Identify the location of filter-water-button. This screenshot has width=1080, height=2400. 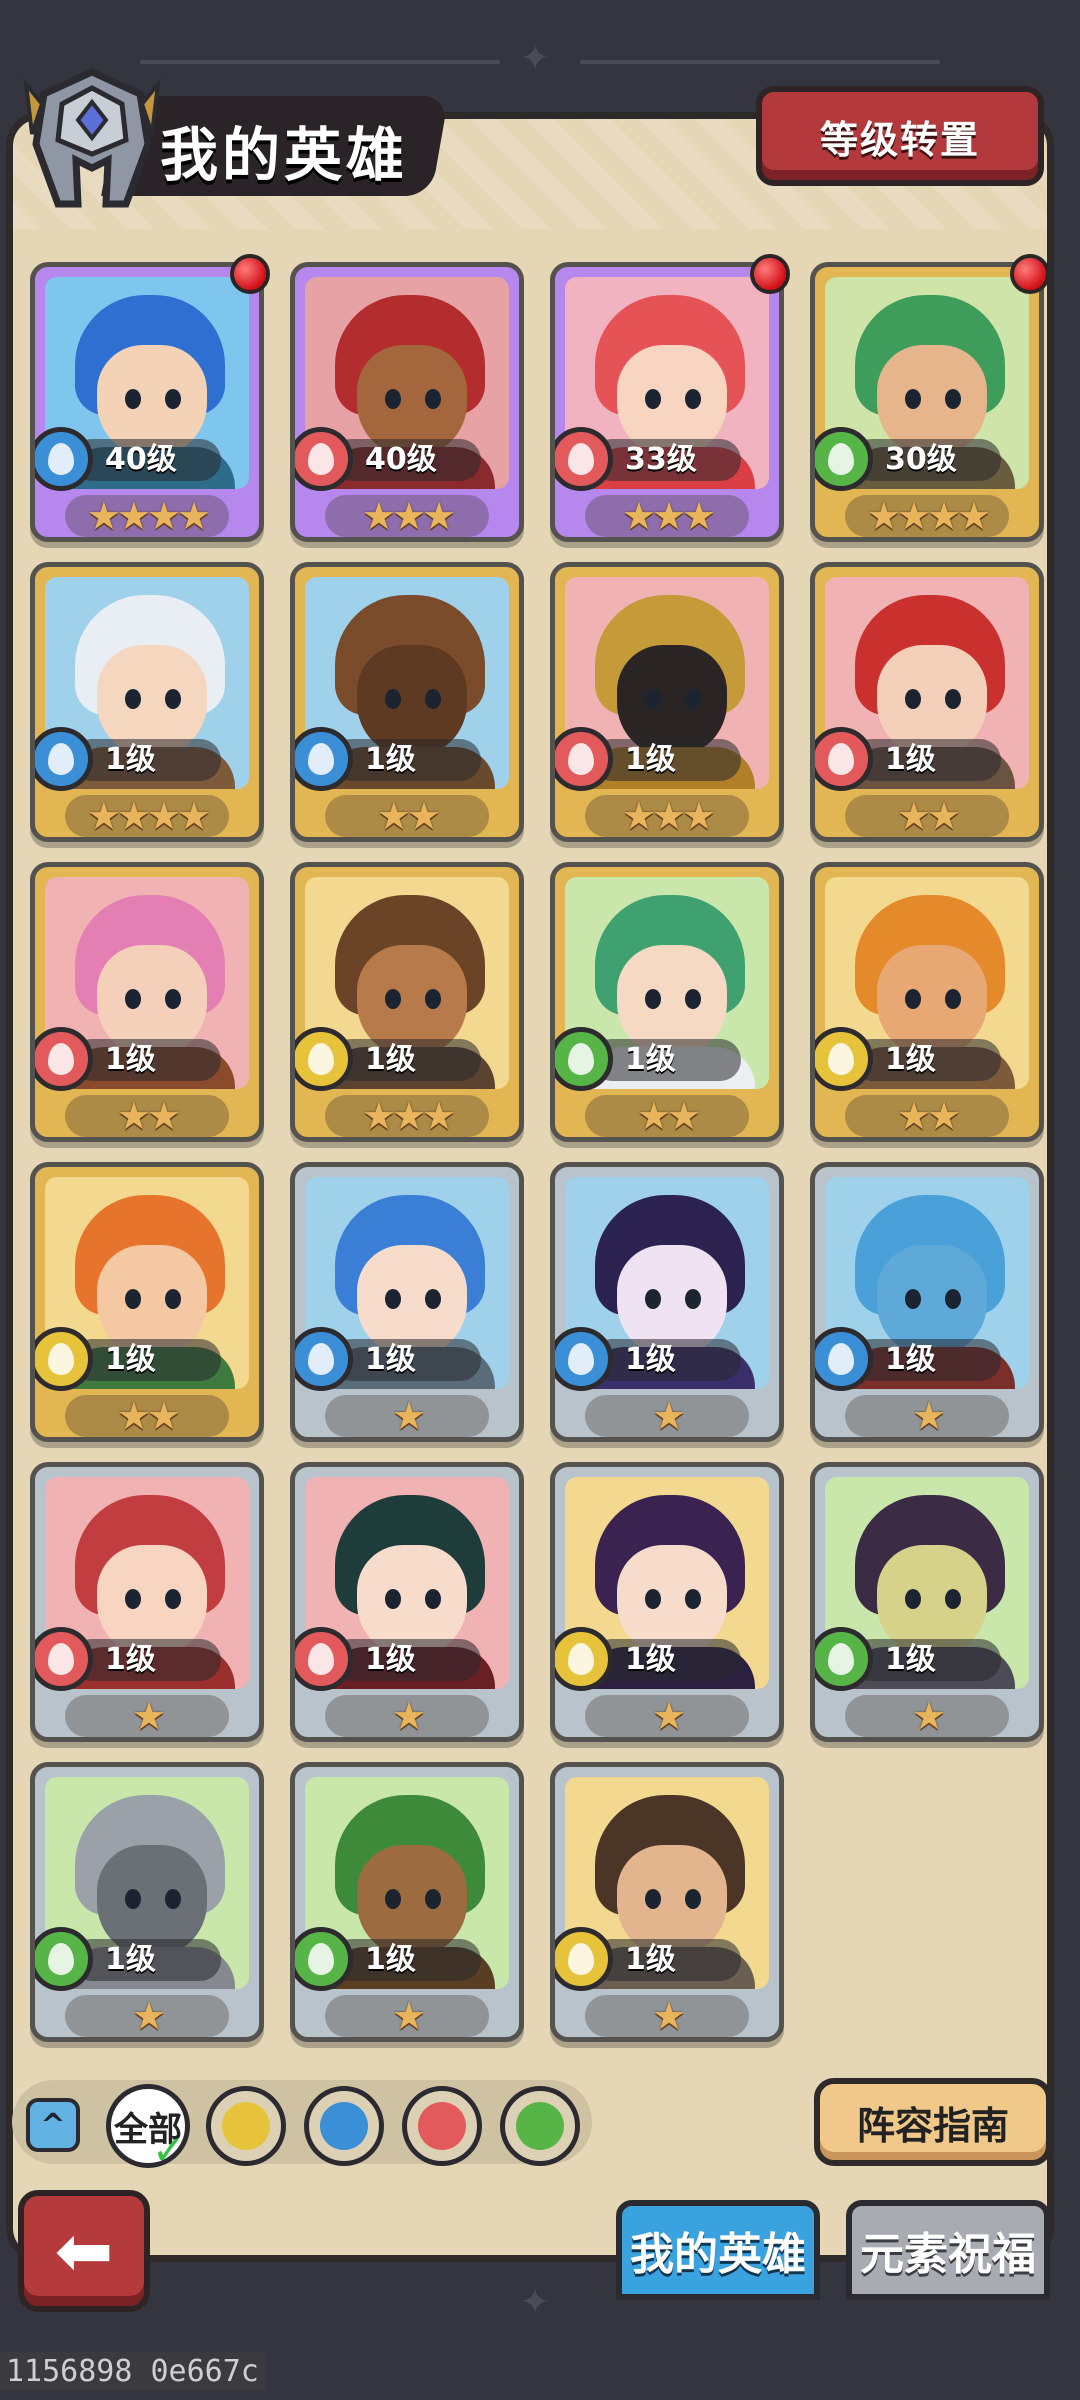
(344, 2126).